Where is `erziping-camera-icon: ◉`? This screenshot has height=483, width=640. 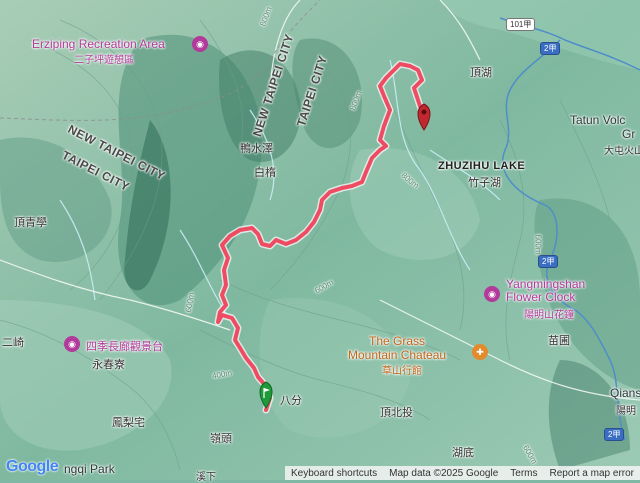 erziping-camera-icon: ◉ is located at coordinates (200, 44).